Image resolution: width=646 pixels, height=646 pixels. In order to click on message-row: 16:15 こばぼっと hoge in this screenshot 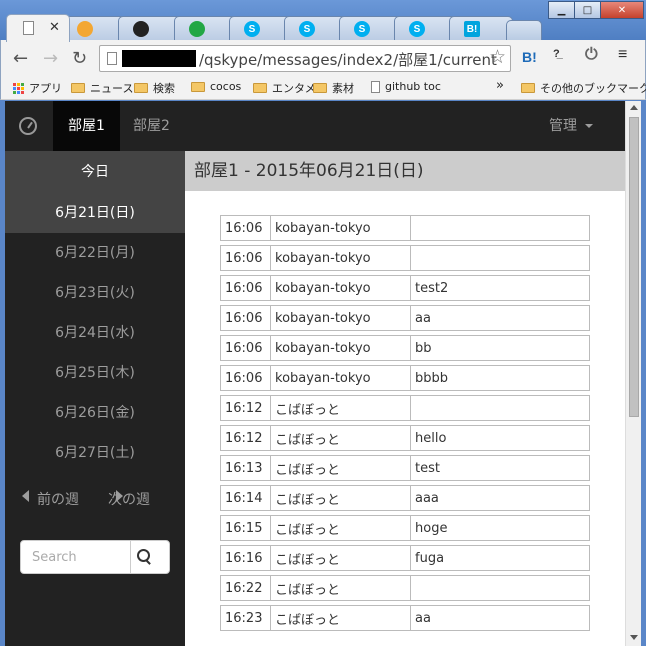, I will do `click(405, 528)`.